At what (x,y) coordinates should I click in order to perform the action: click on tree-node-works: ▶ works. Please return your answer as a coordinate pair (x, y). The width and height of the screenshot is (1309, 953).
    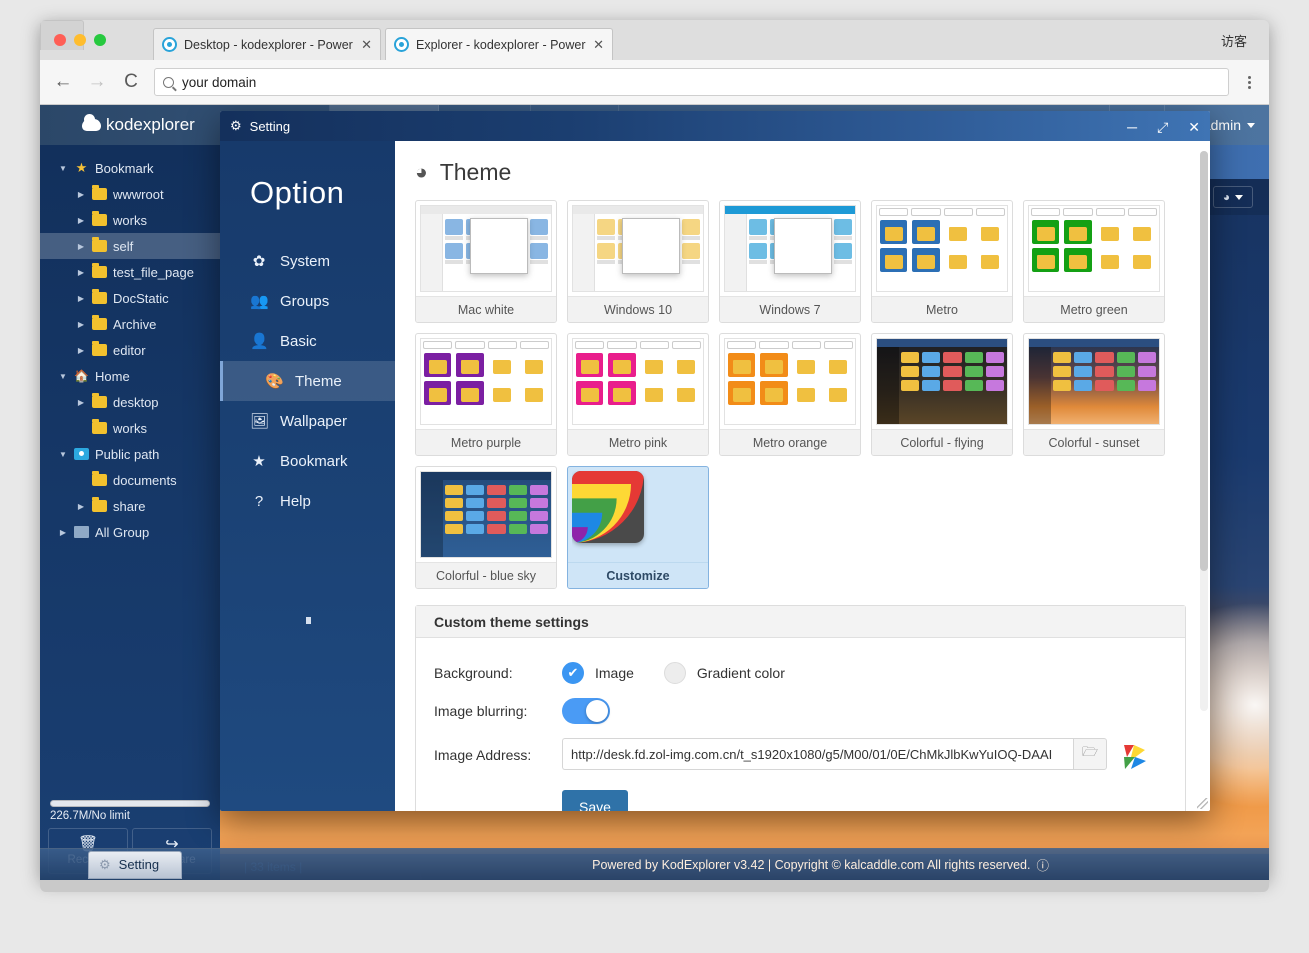
    Looking at the image, I should click on (130, 220).